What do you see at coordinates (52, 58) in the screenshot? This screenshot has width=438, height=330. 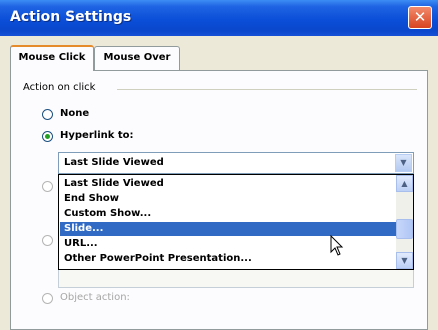 I see `tab-mouse-click: Mouse Click` at bounding box center [52, 58].